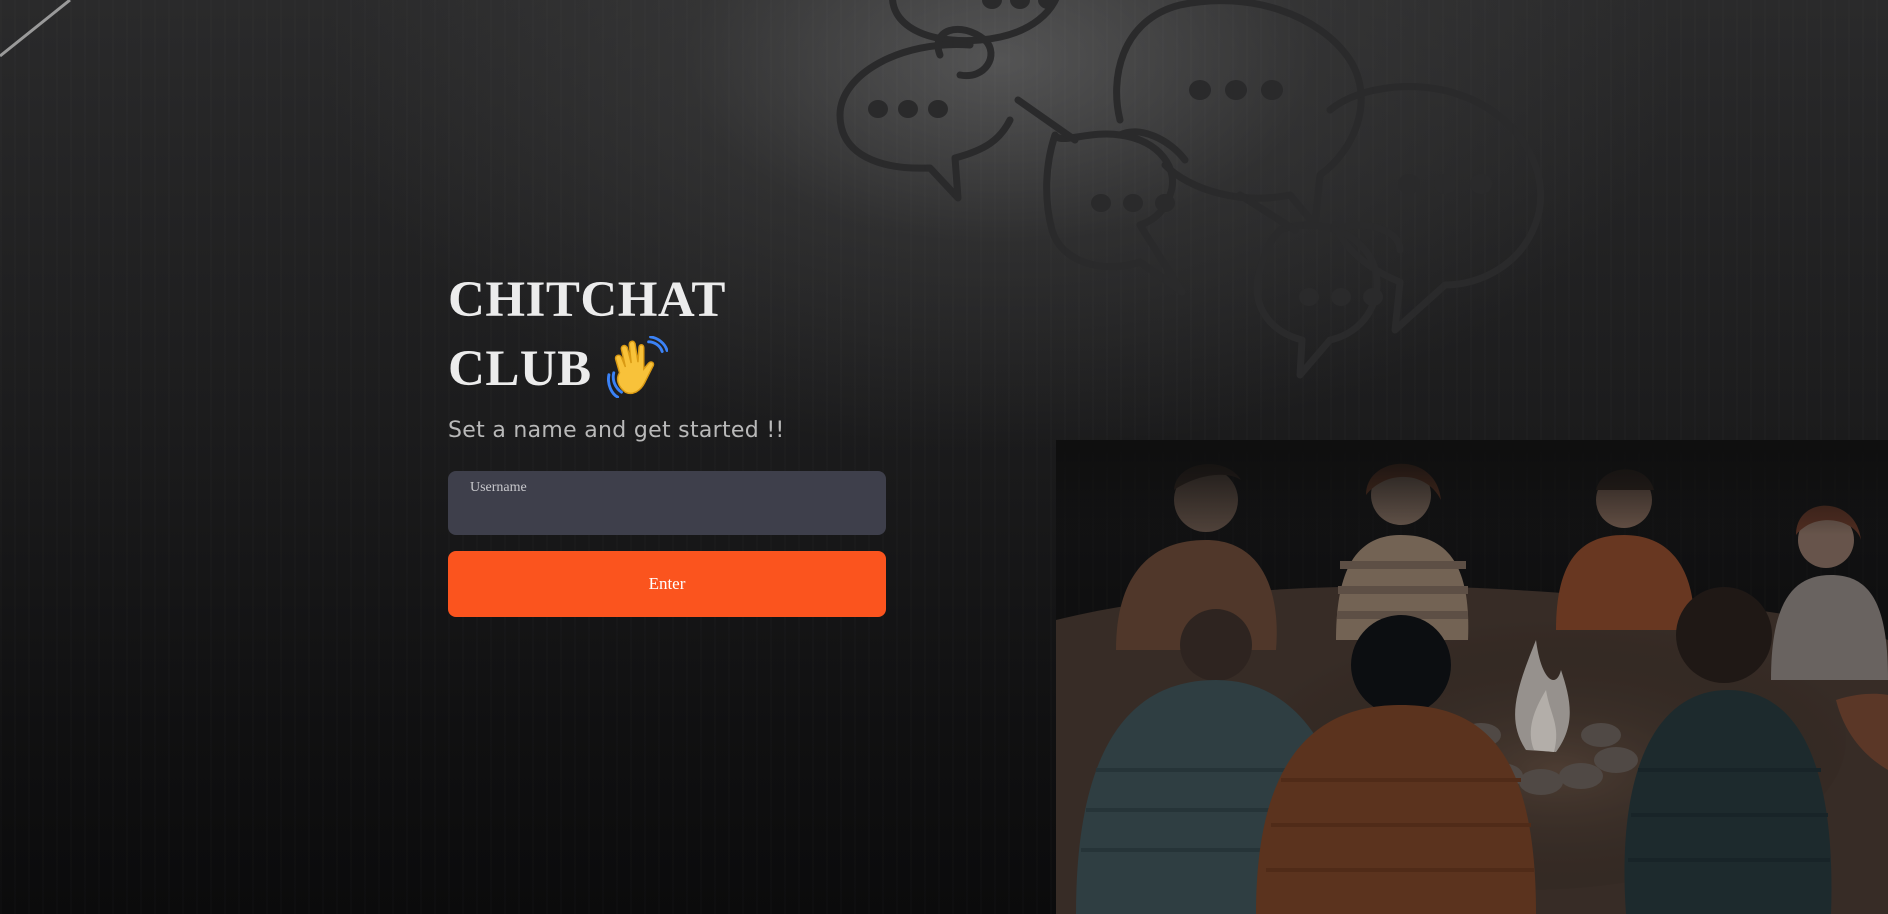 The height and width of the screenshot is (914, 1888). What do you see at coordinates (587, 300) in the screenshot?
I see `app-title-line-1: CHITCHAT` at bounding box center [587, 300].